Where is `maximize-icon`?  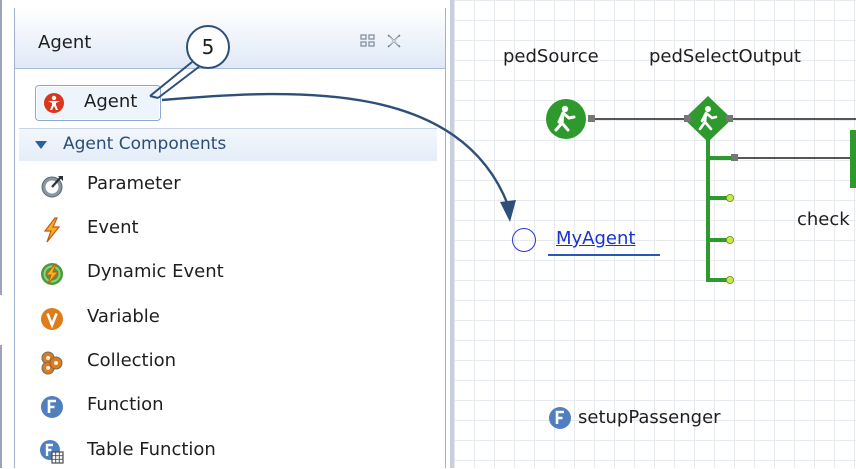
maximize-icon is located at coordinates (368, 41).